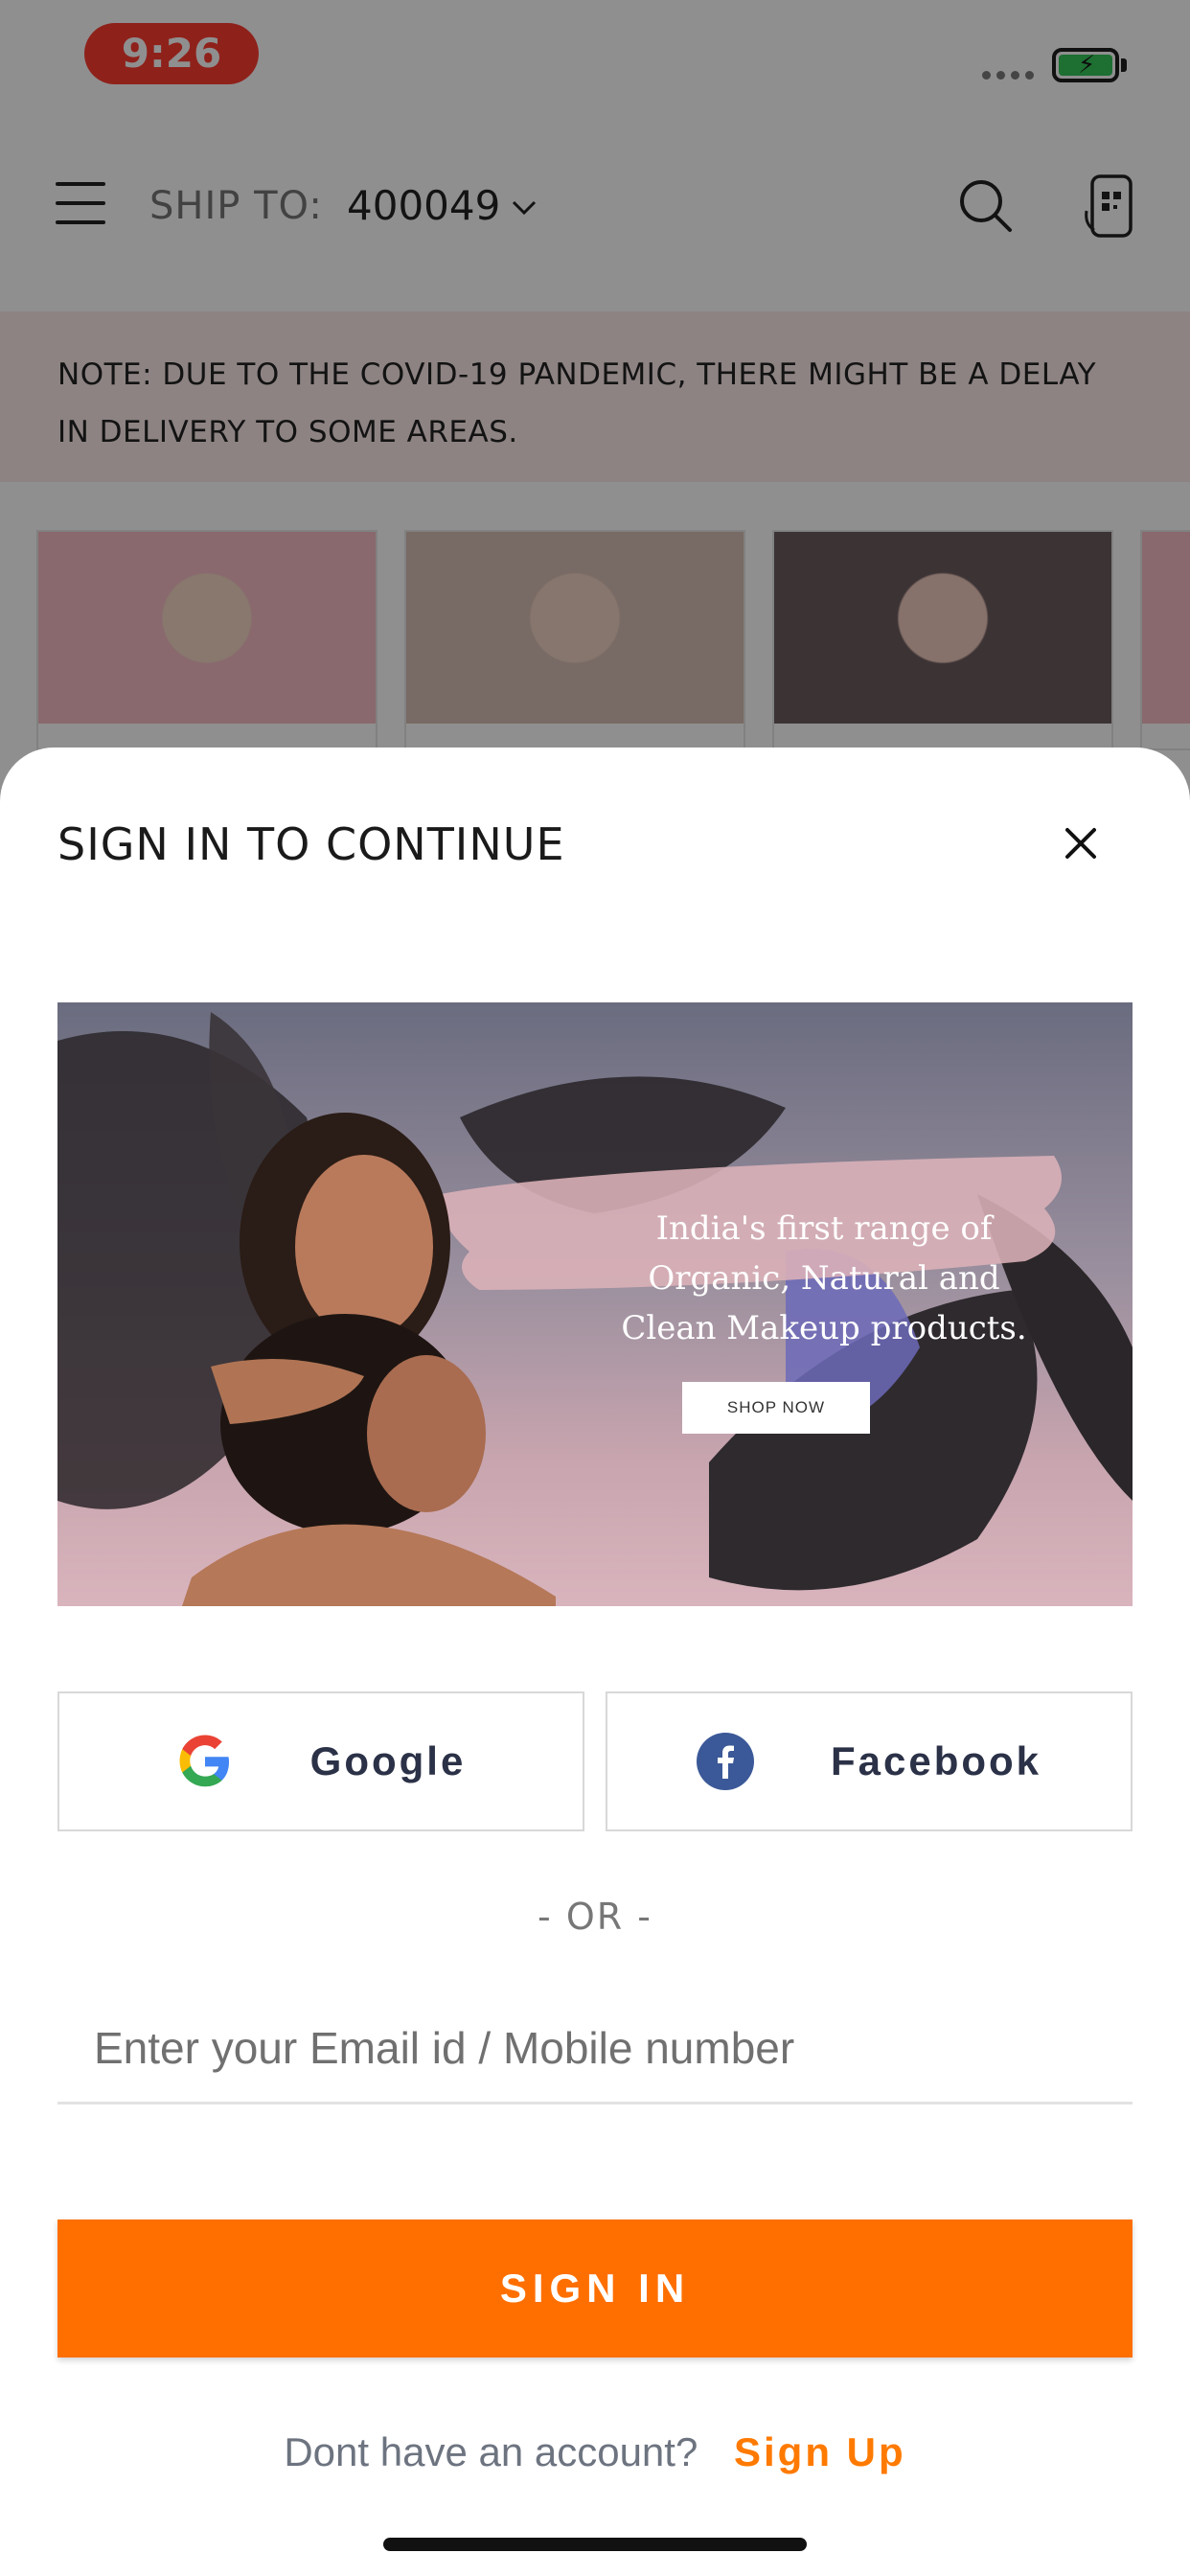  I want to click on signup-prompt: Dont have an account? Sign Up, so click(595, 2452).